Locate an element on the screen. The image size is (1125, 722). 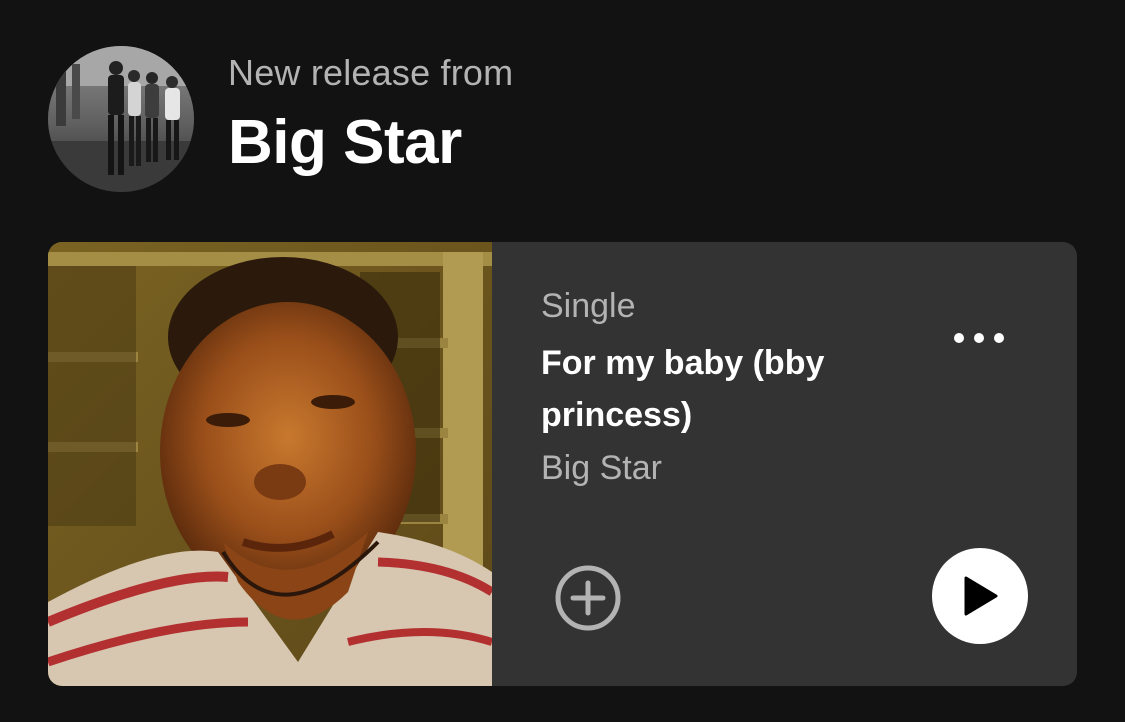
release-type: Single is located at coordinates (588, 306).